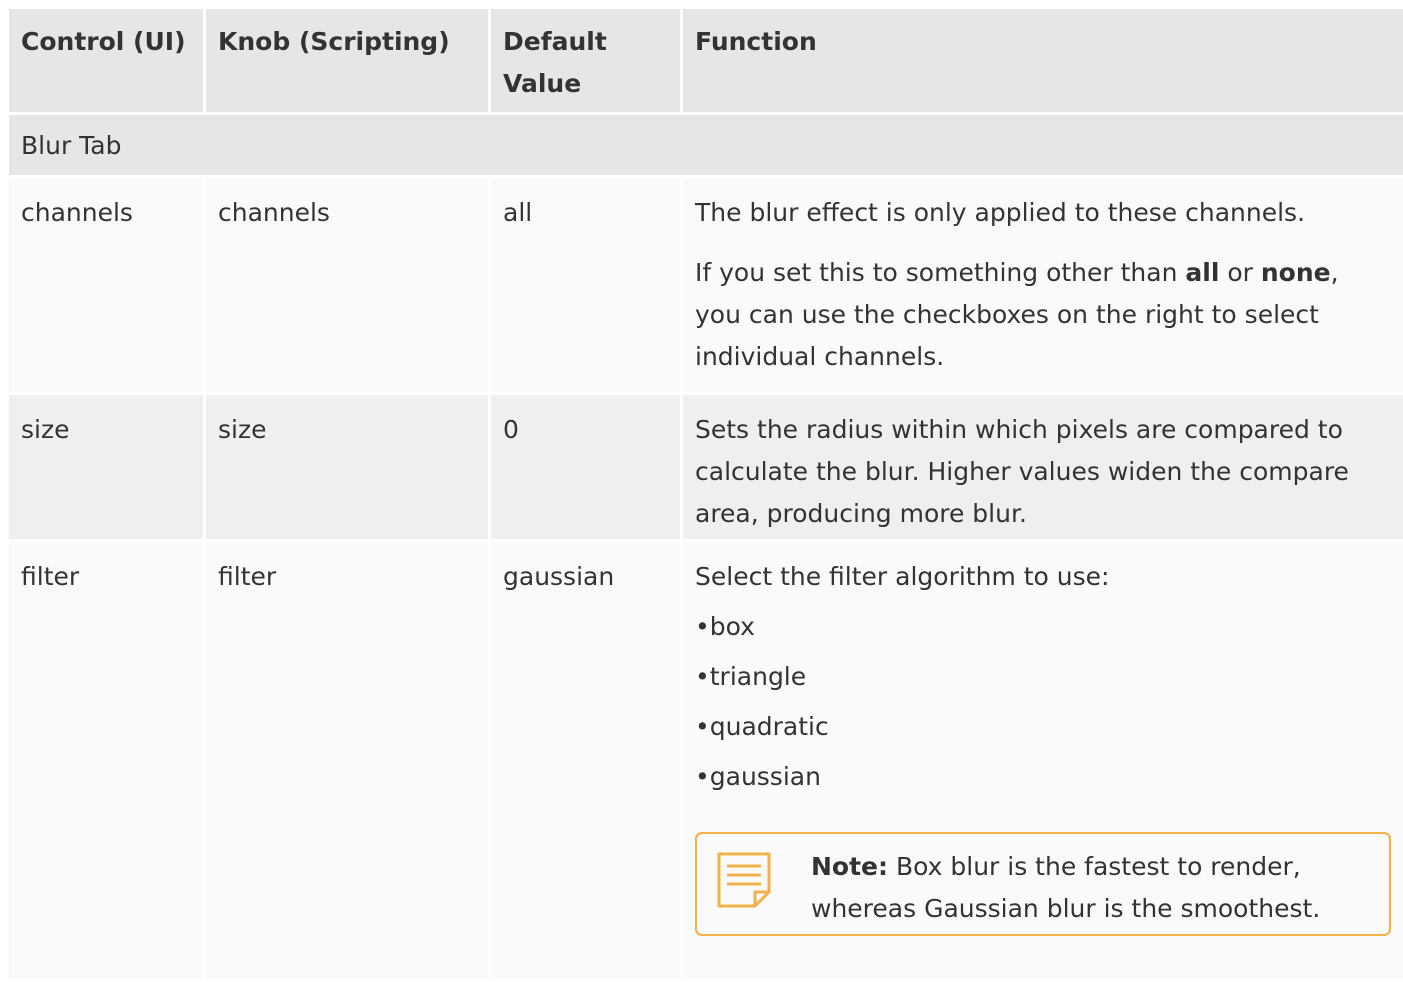  What do you see at coordinates (1043, 627) in the screenshot?
I see `list-item: box` at bounding box center [1043, 627].